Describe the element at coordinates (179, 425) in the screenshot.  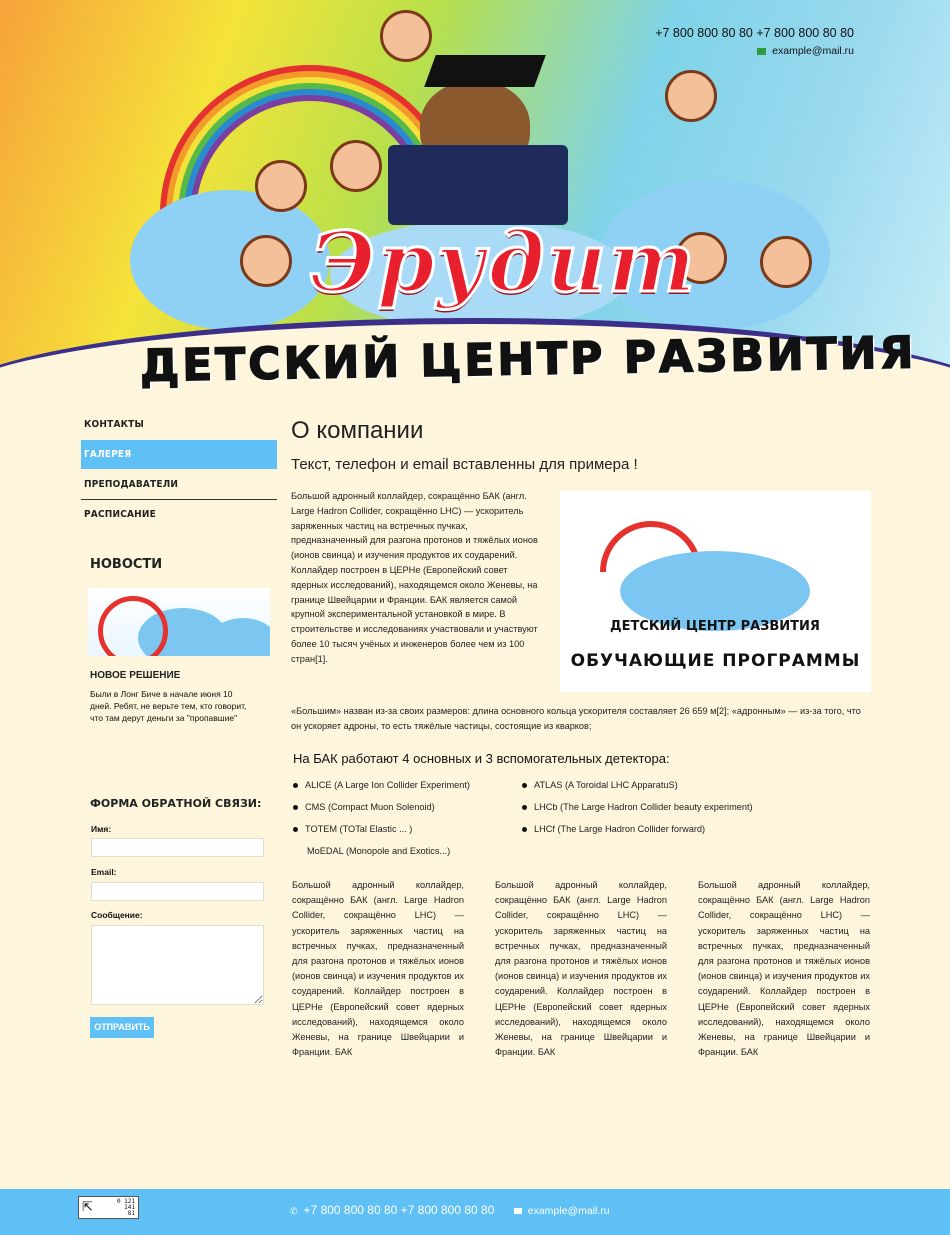
I see `menu-item-contacts: КОНТАКТЫ` at that location.